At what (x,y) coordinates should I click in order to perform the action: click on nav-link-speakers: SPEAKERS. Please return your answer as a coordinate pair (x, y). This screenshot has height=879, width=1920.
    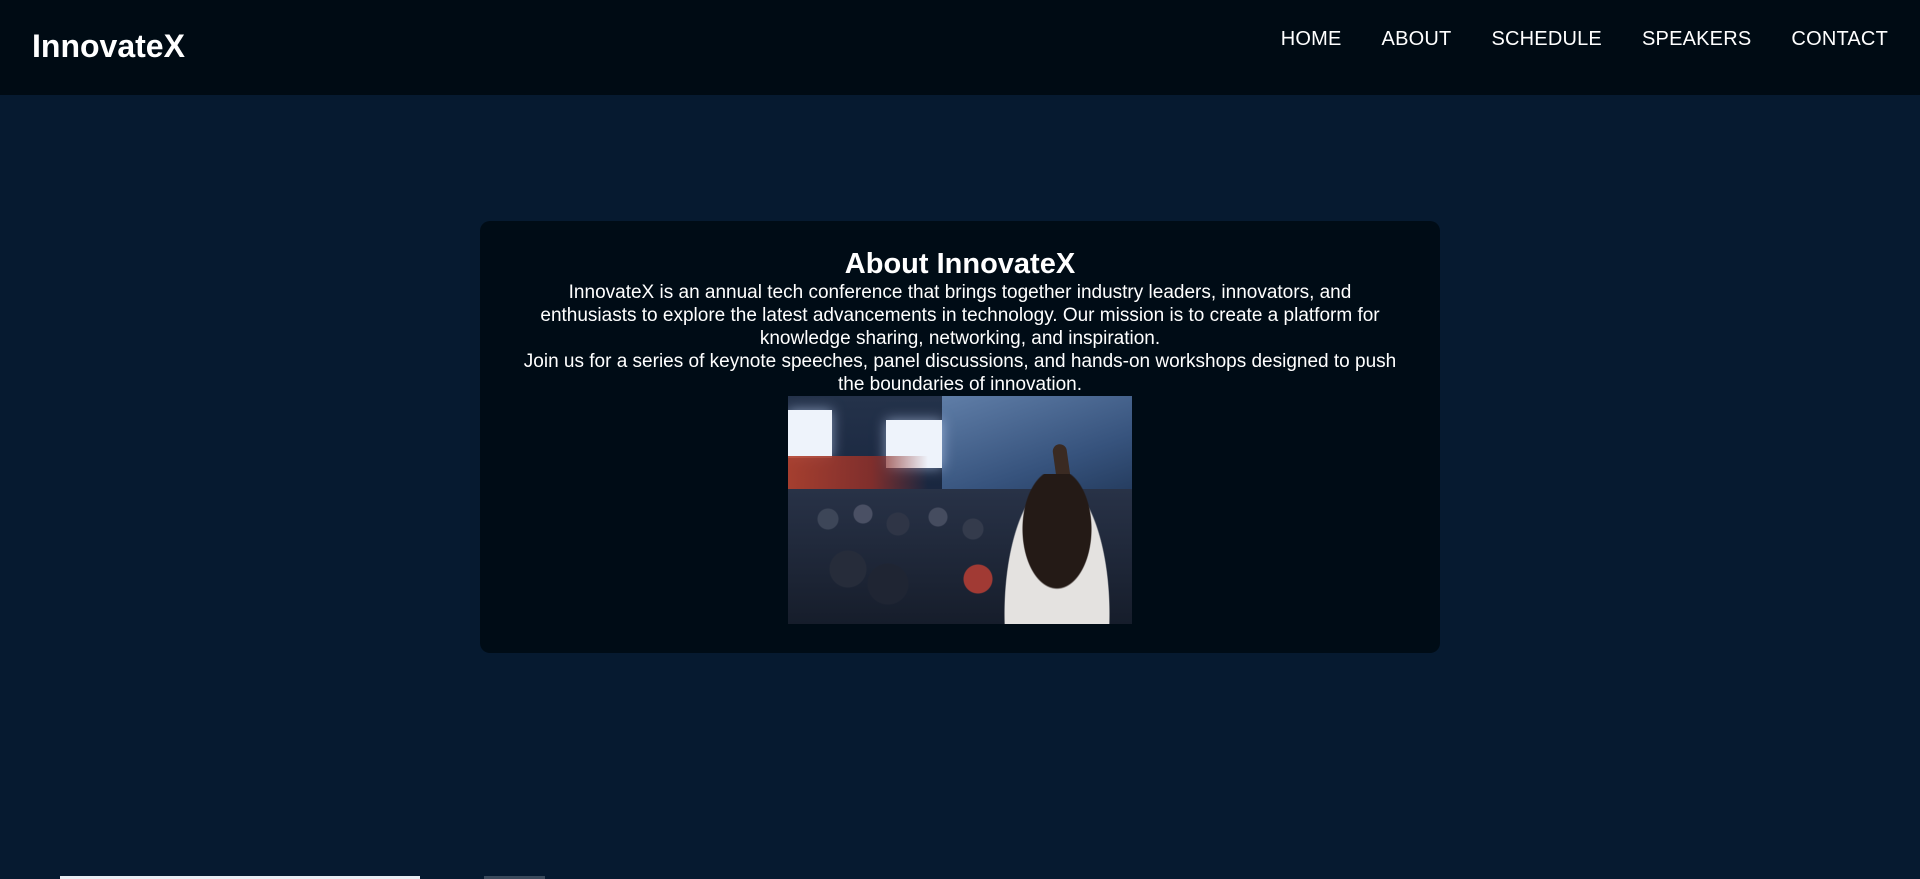
    Looking at the image, I should click on (1696, 39).